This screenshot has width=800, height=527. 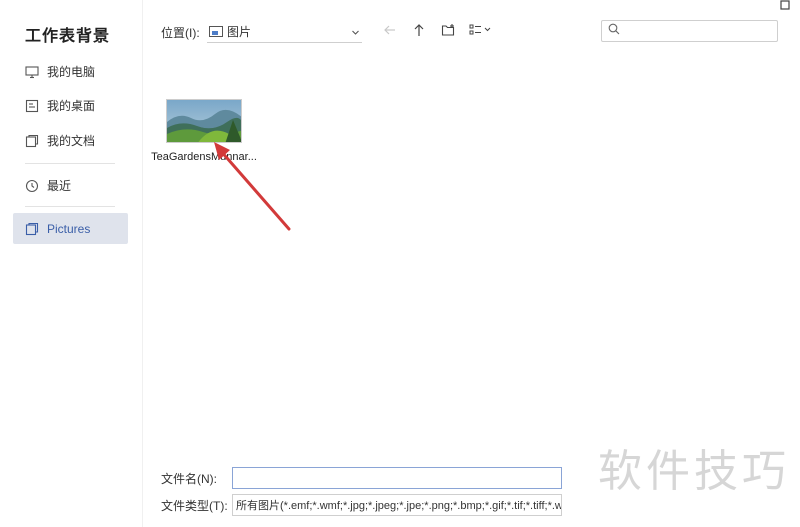 I want to click on sidebar-item-recent: 最近, so click(x=70, y=185).